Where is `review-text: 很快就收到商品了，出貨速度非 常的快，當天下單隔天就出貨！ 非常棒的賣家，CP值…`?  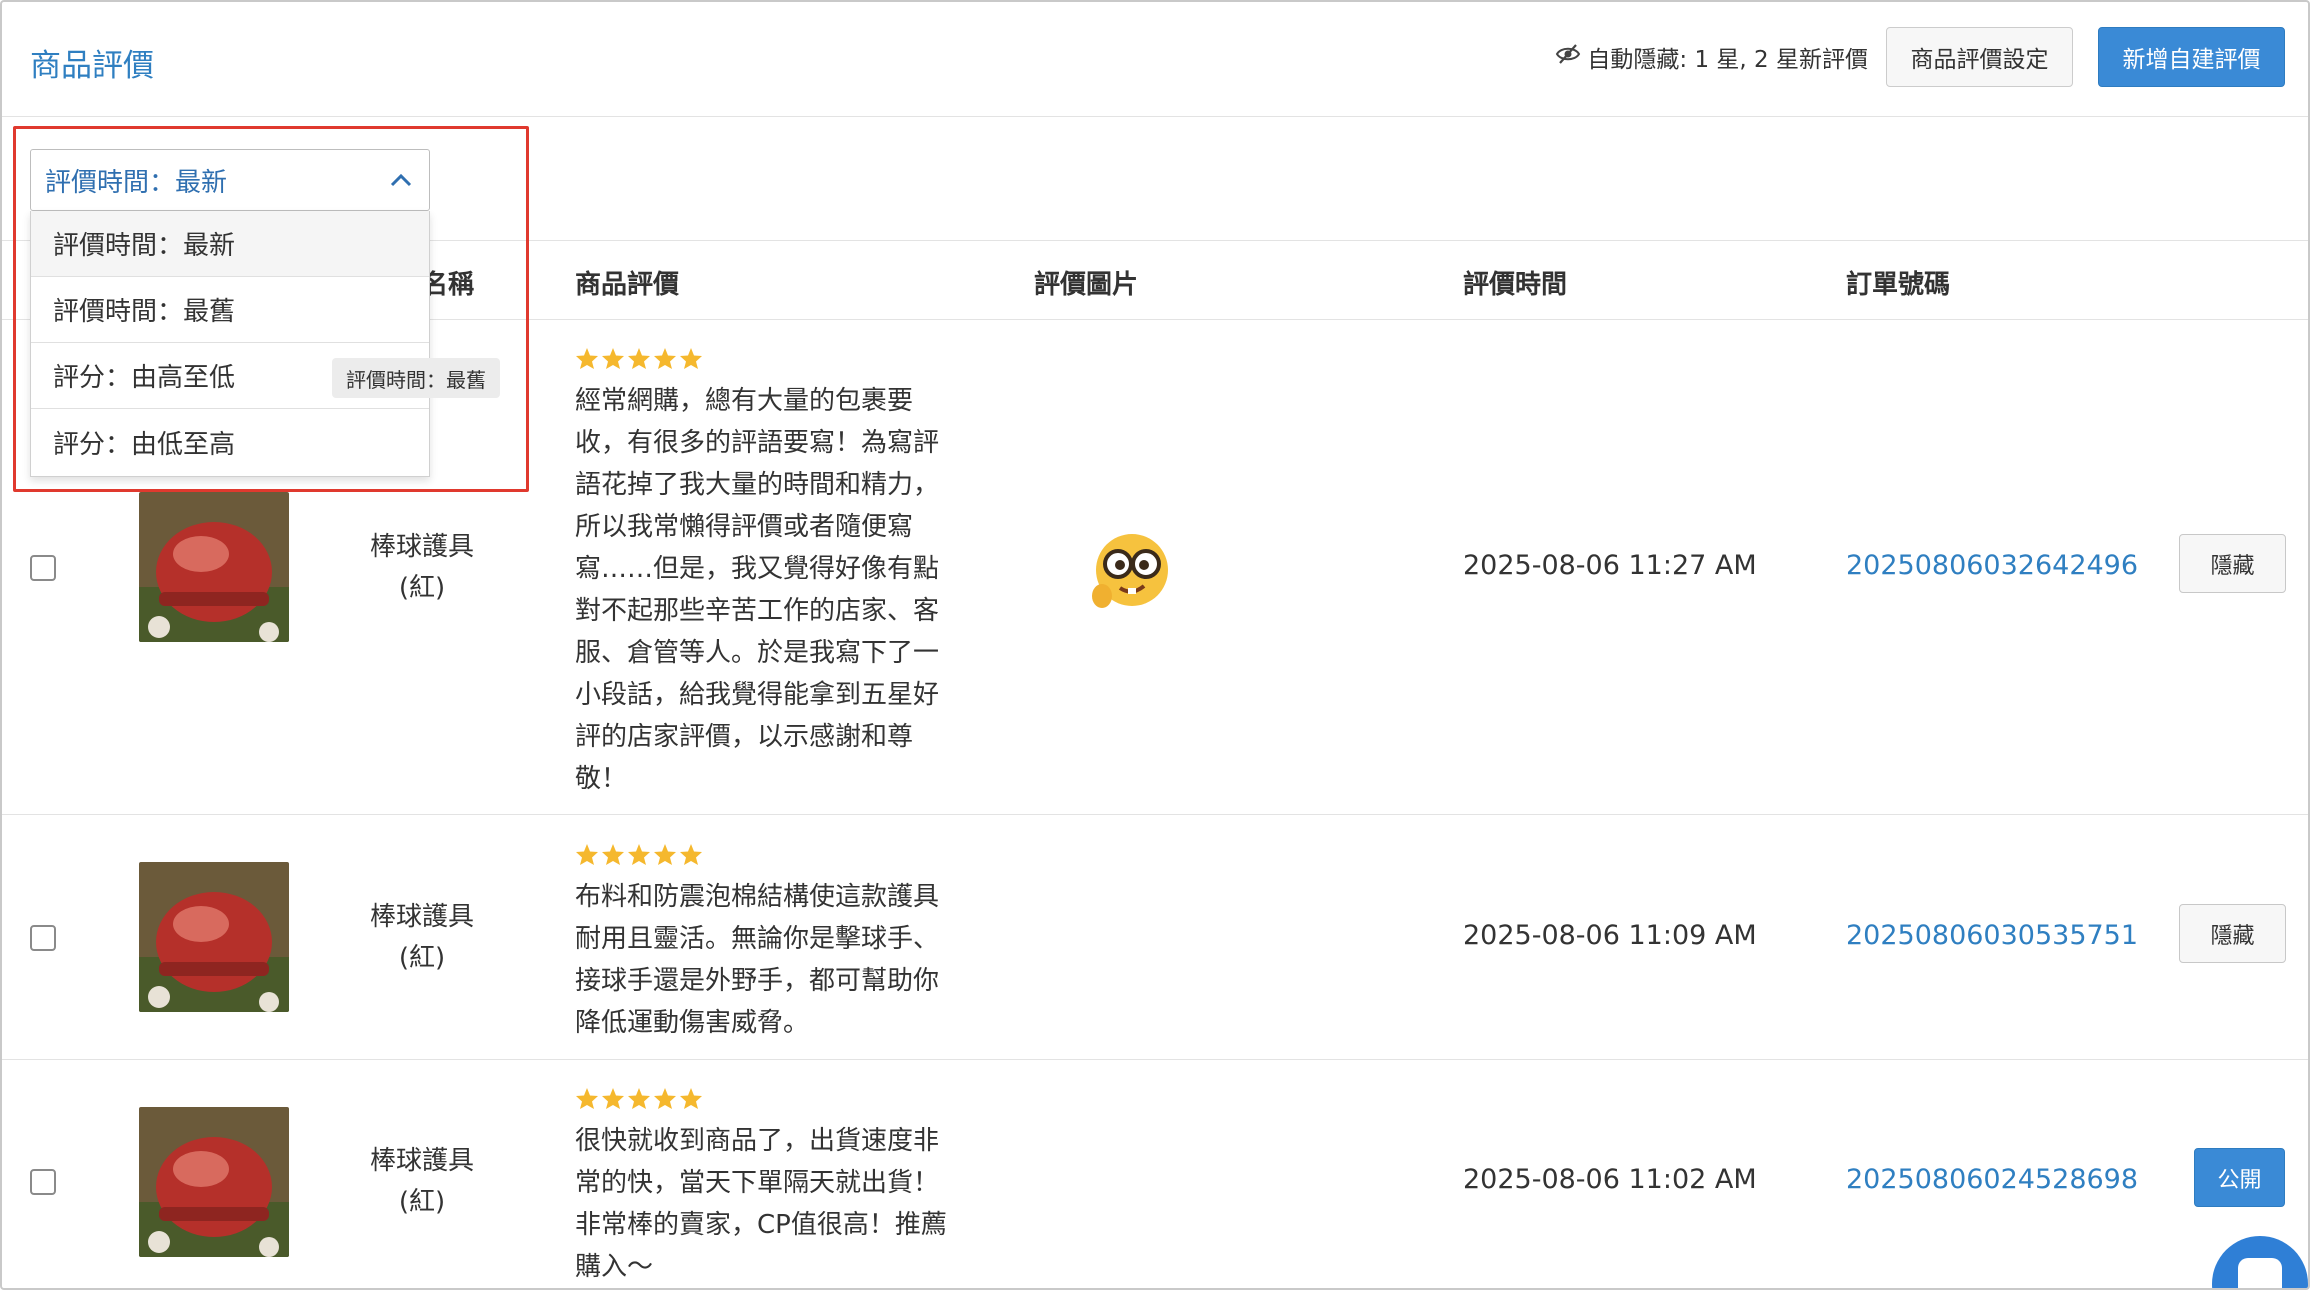 review-text: 很快就收到商品了，出貨速度非 常的快，當天下單隔天就出貨！ 非常棒的賣家，CP值… is located at coordinates (780, 1204).